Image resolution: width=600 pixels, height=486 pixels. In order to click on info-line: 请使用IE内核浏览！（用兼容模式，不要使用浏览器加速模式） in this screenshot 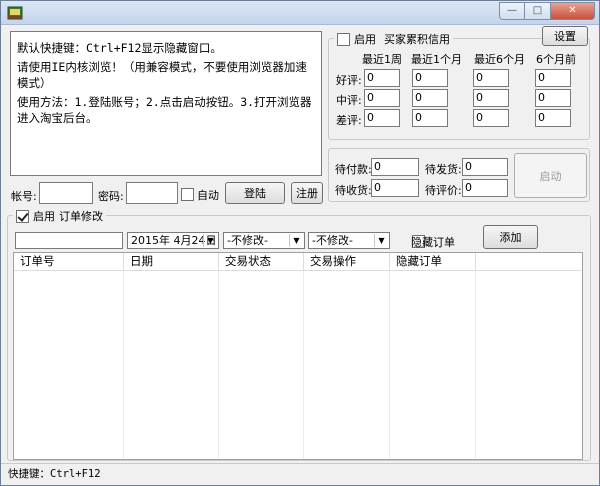, I will do `click(162, 75)`.